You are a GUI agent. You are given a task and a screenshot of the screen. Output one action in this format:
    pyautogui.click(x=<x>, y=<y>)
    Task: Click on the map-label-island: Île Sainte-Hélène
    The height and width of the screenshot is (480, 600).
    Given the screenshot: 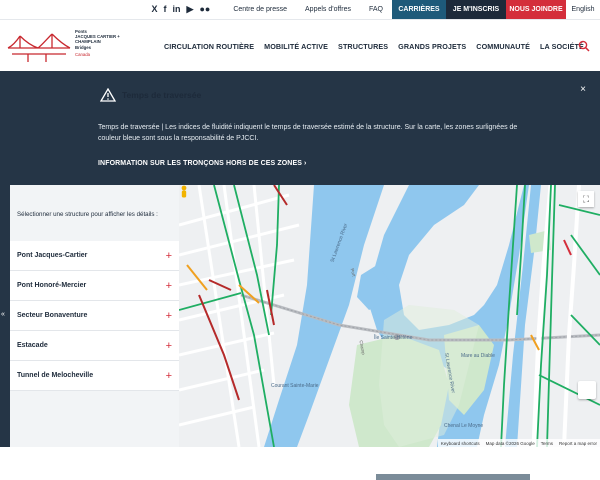 What is the action you would take?
    pyautogui.click(x=393, y=338)
    